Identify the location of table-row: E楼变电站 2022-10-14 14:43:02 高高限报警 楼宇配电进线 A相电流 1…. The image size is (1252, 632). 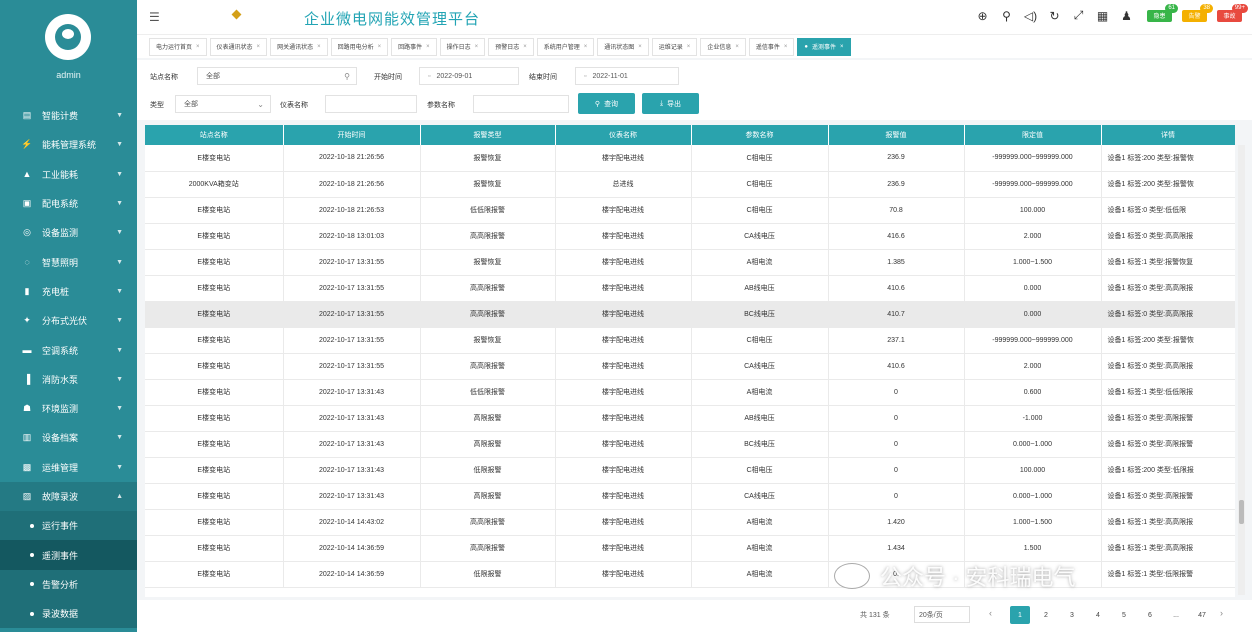
(690, 522).